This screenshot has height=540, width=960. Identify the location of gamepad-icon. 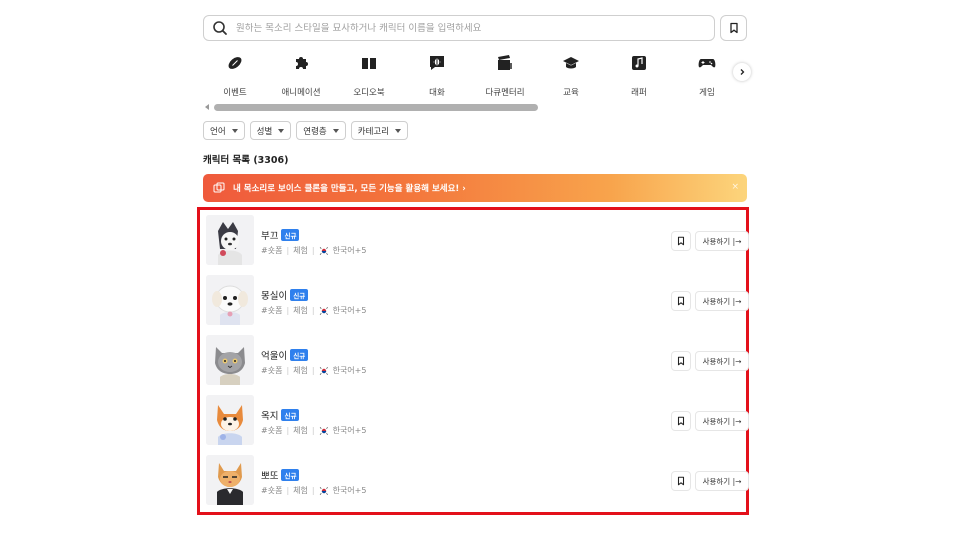
(707, 63).